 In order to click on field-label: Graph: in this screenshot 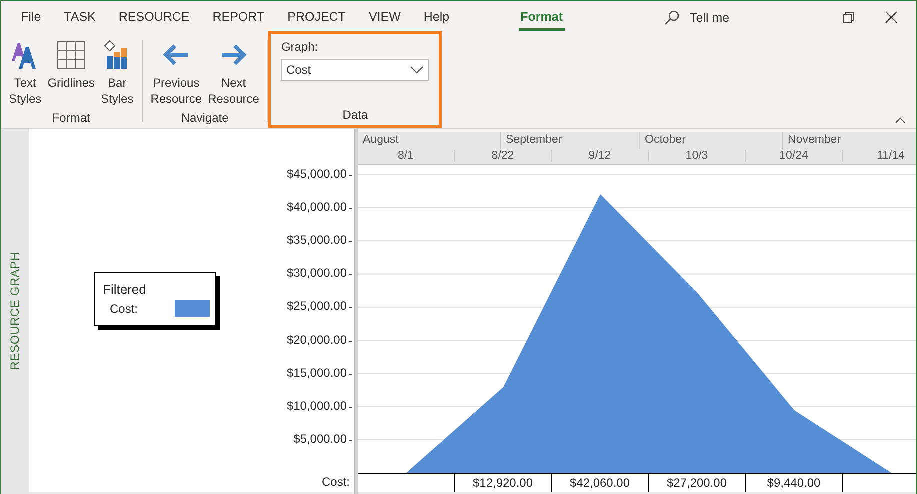, I will do `click(300, 47)`.